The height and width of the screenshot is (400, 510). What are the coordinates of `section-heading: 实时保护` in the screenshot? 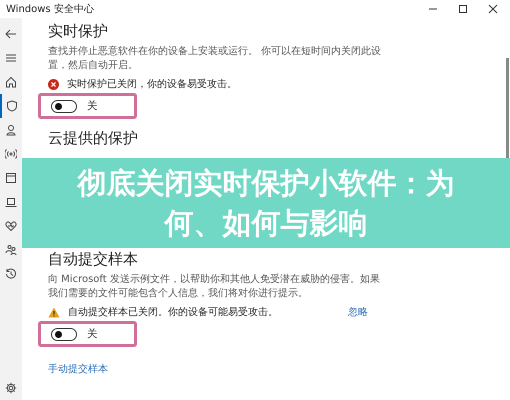 It's located at (78, 31).